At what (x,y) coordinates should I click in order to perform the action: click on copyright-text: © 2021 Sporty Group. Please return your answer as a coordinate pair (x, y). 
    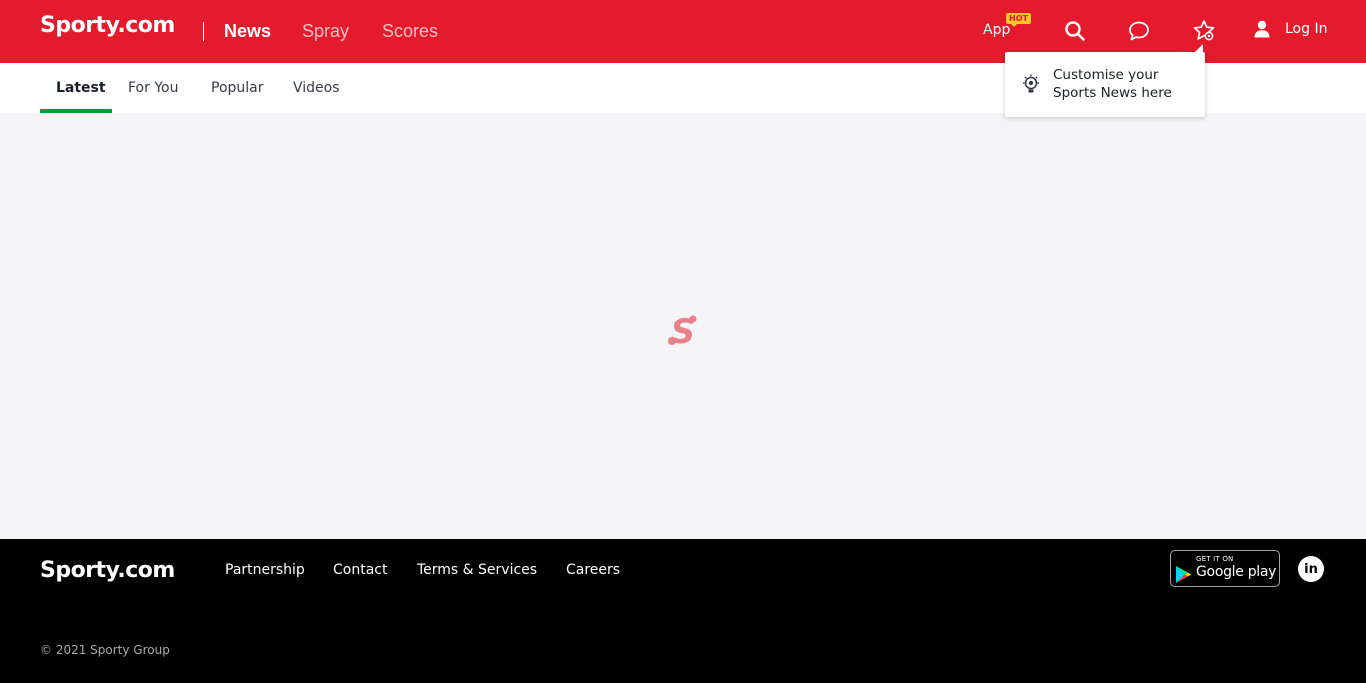
    Looking at the image, I should click on (105, 650).